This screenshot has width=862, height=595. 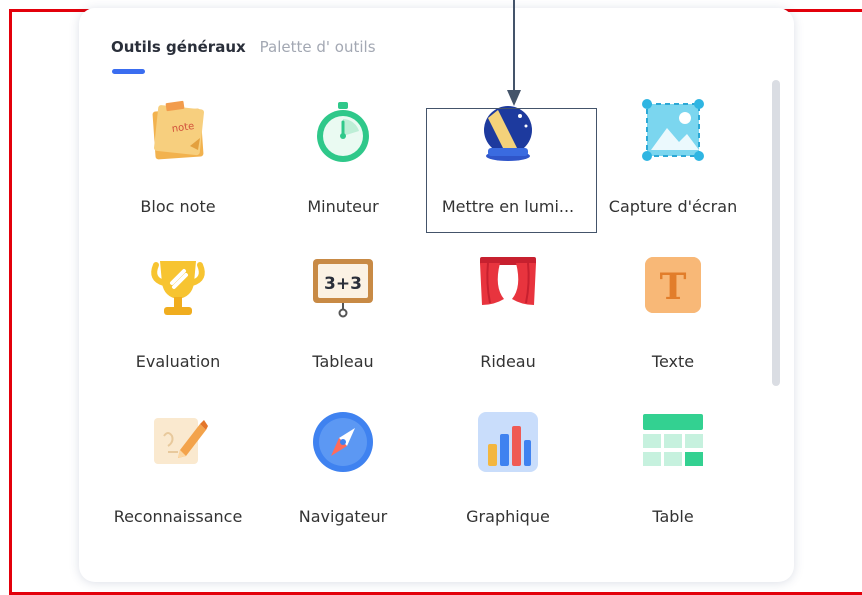 I want to click on curtain-icon, so click(x=508, y=287).